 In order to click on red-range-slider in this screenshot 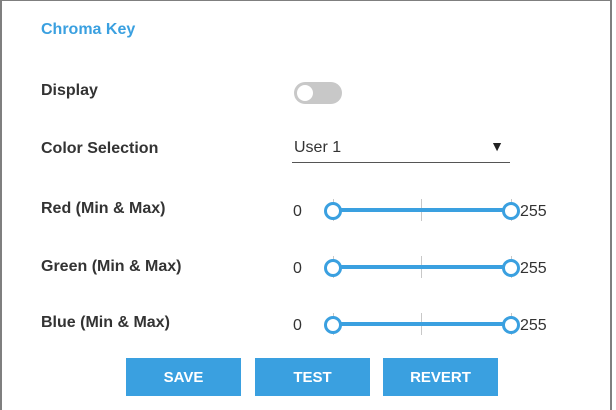, I will do `click(422, 210)`.